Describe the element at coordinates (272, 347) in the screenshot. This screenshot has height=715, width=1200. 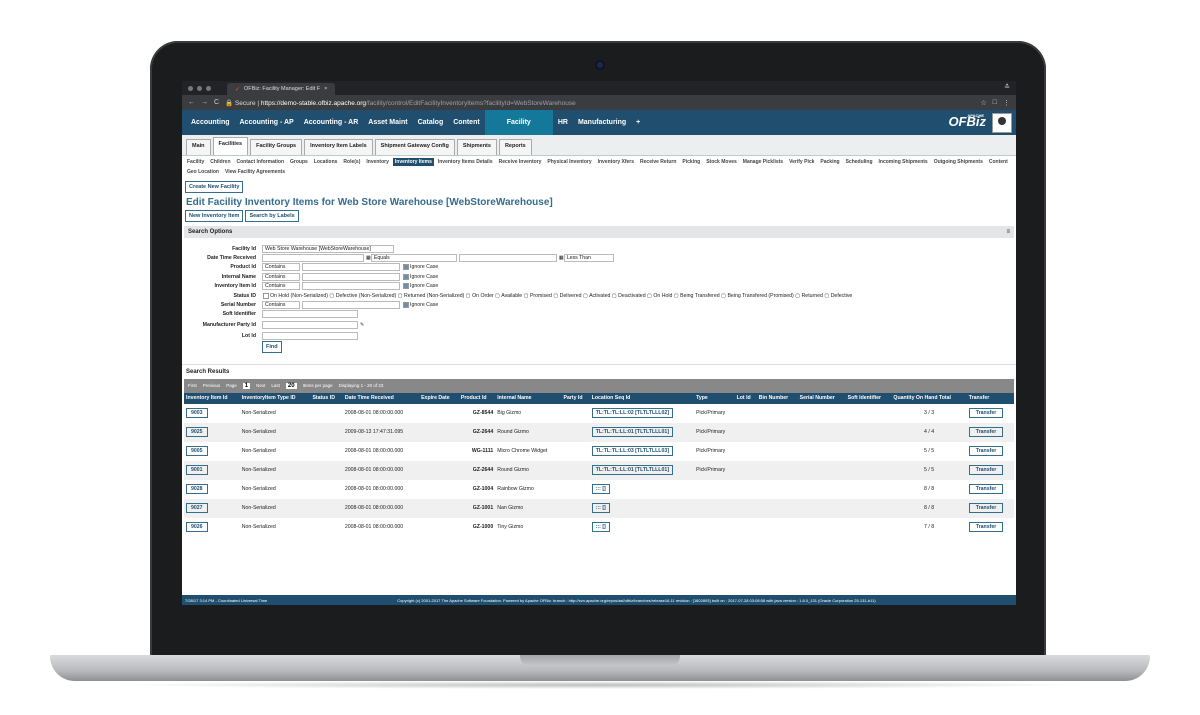
I see `find-button: Find` at that location.